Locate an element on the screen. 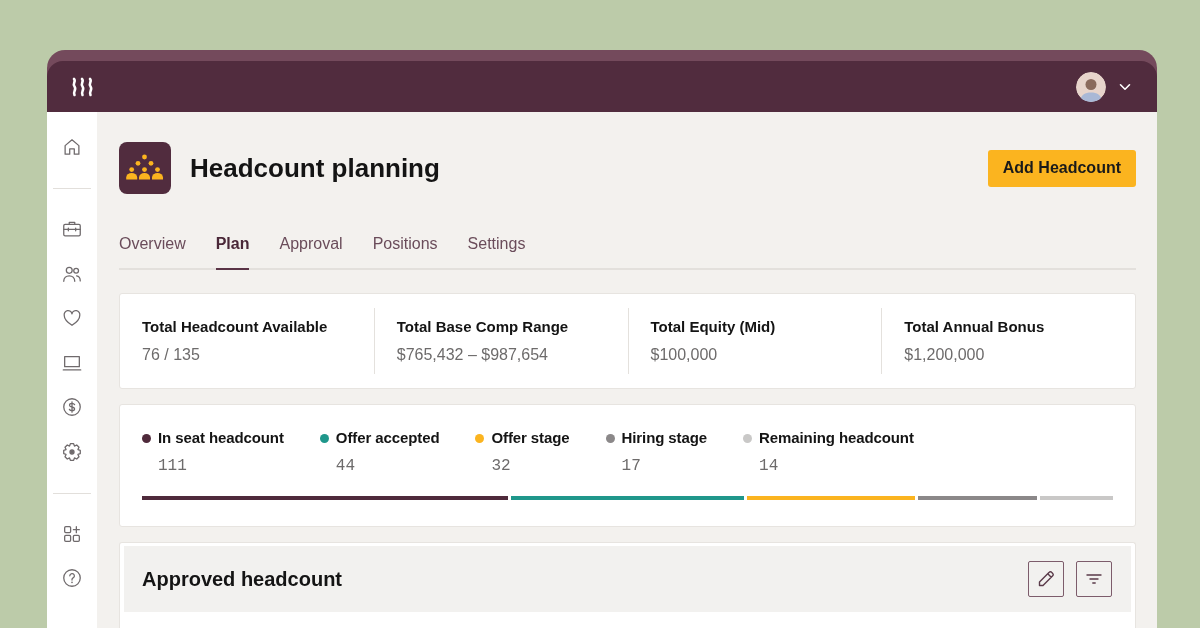 Image resolution: width=1200 pixels, height=628 pixels. legend-label: Remaining headcount is located at coordinates (836, 438).